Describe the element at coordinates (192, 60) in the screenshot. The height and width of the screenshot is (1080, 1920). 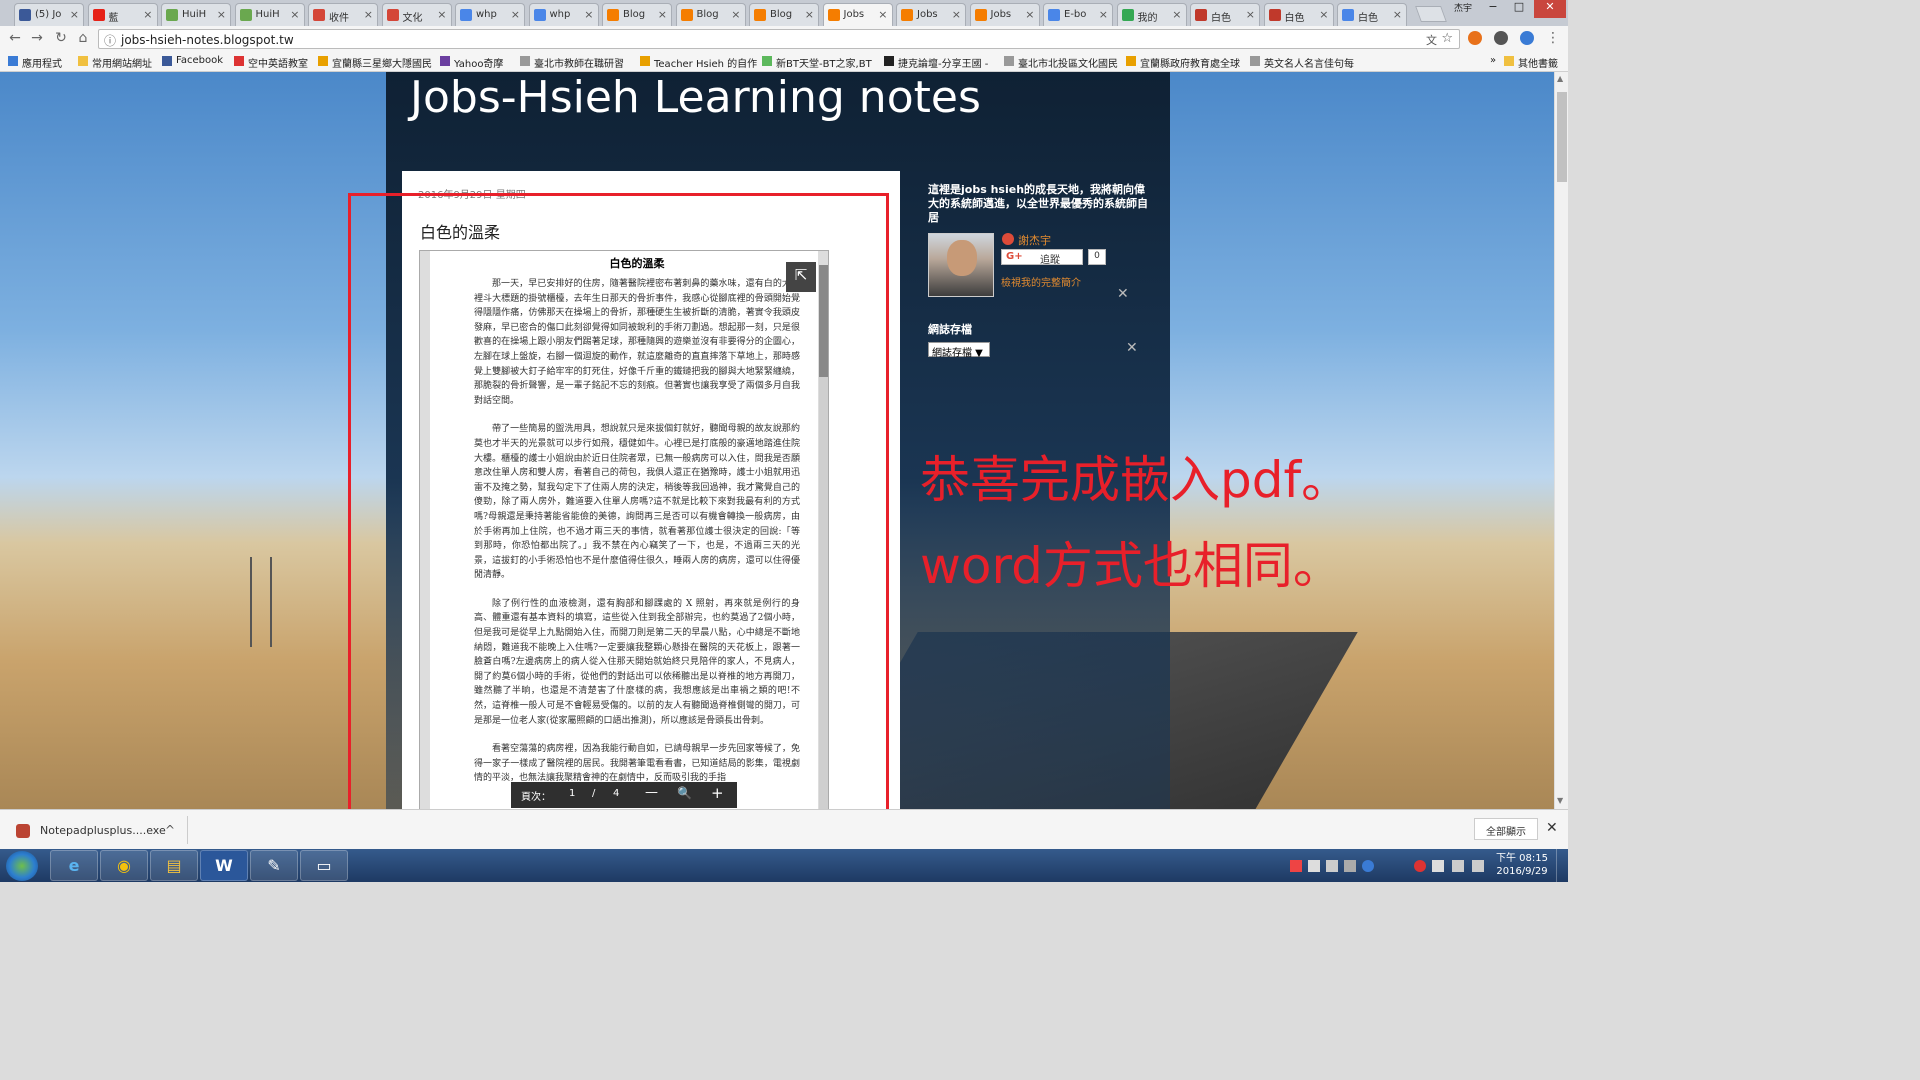
I see `bookmark-item: Facebook` at that location.